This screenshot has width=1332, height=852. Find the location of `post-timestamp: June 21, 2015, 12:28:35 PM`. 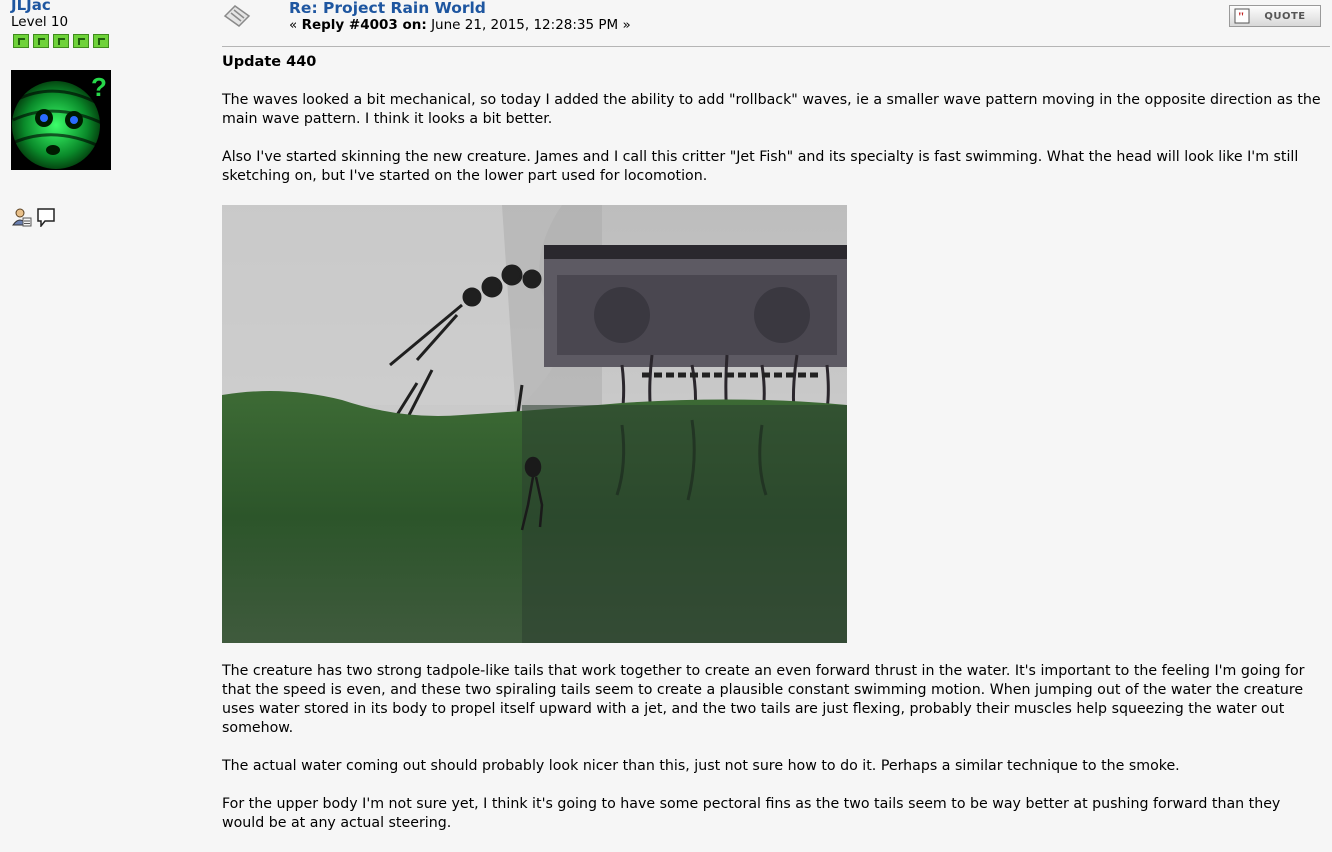

post-timestamp: June 21, 2015, 12:28:35 PM is located at coordinates (525, 25).